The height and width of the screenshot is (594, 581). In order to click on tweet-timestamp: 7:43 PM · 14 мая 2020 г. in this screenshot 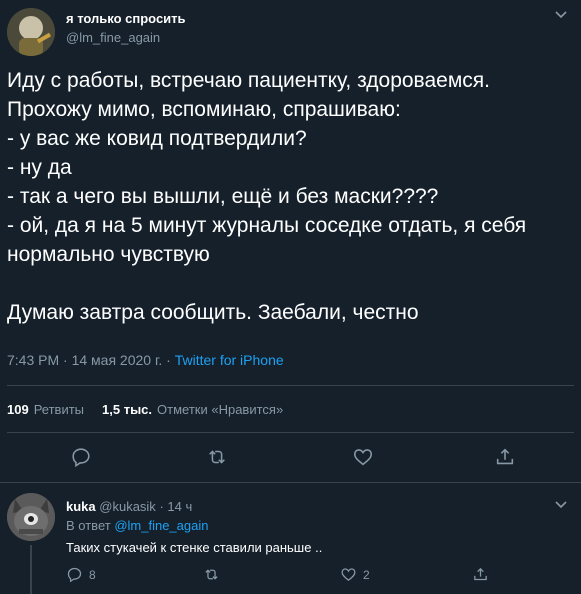, I will do `click(84, 360)`.